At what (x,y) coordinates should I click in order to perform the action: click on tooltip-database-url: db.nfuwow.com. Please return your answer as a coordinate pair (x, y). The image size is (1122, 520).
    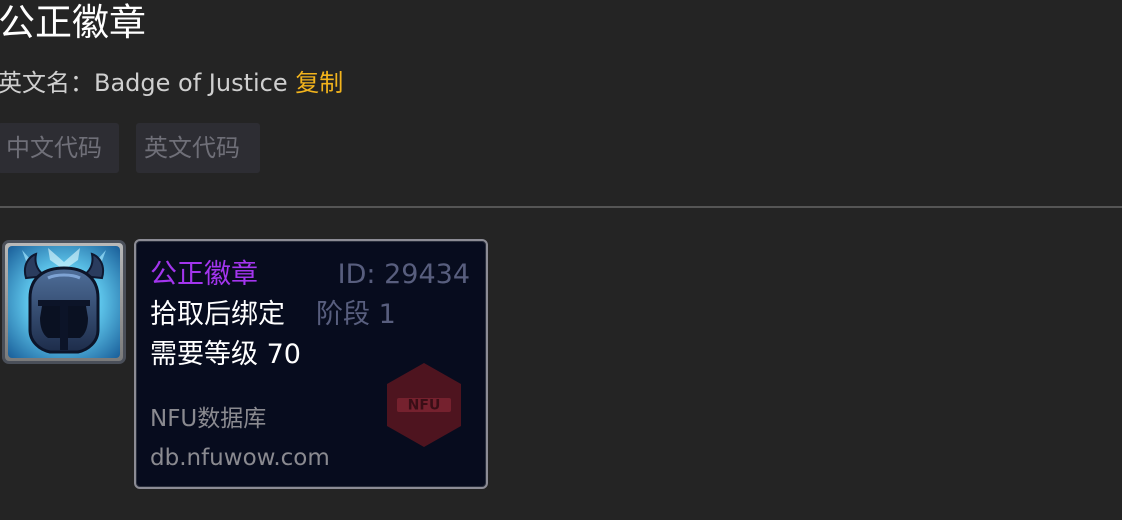
    Looking at the image, I should click on (240, 458).